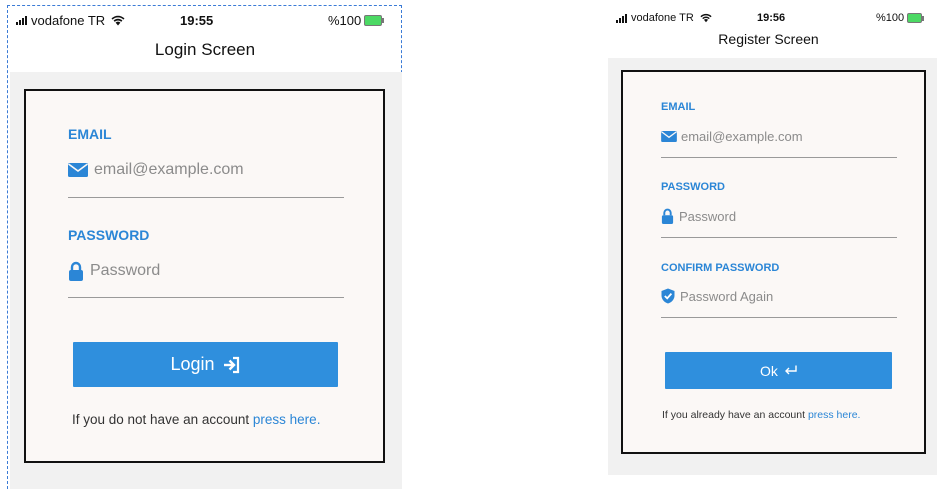  What do you see at coordinates (232, 365) in the screenshot?
I see `sign-in-icon` at bounding box center [232, 365].